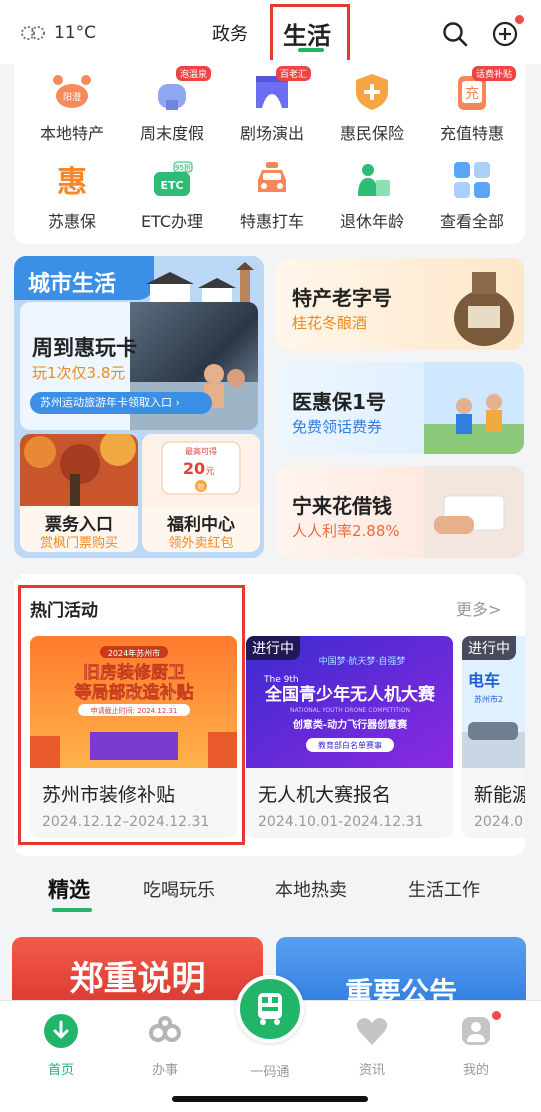 This screenshot has width=541, height=1112. Describe the element at coordinates (371, 221) in the screenshot. I see `service-label: 退休年龄` at that location.